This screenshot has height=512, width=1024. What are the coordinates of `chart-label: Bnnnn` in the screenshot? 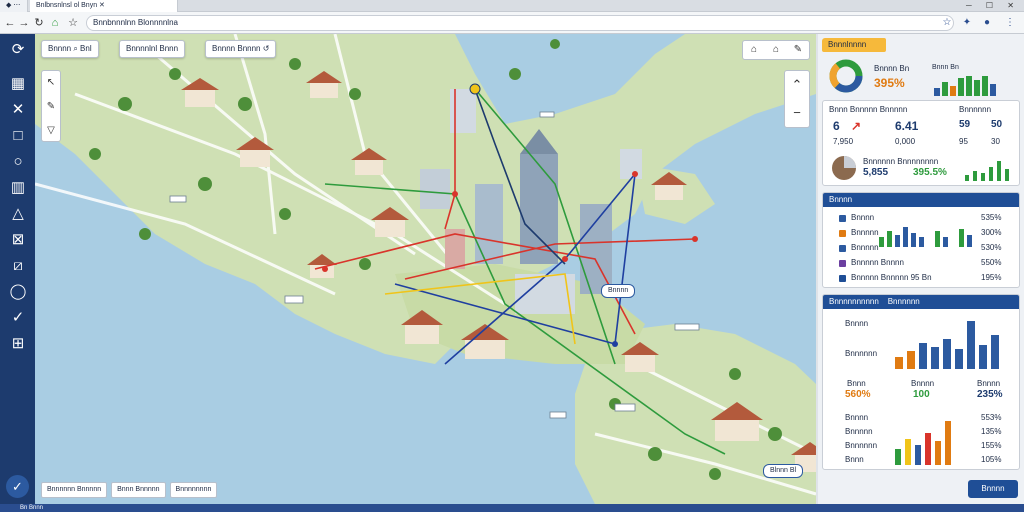 It's located at (857, 323).